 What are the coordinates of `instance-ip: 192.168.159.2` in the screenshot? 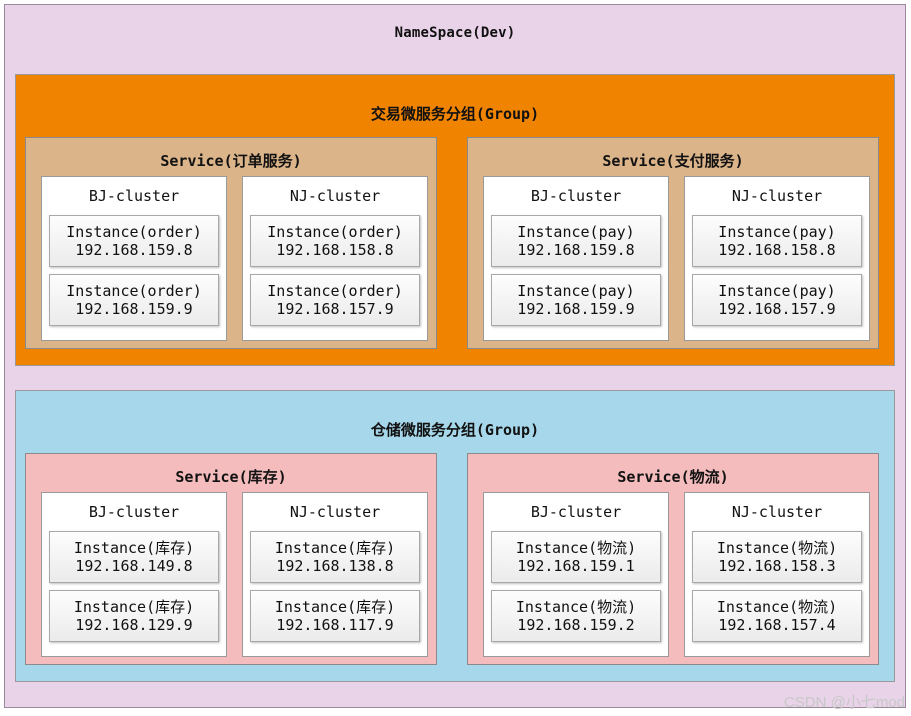 It's located at (576, 625).